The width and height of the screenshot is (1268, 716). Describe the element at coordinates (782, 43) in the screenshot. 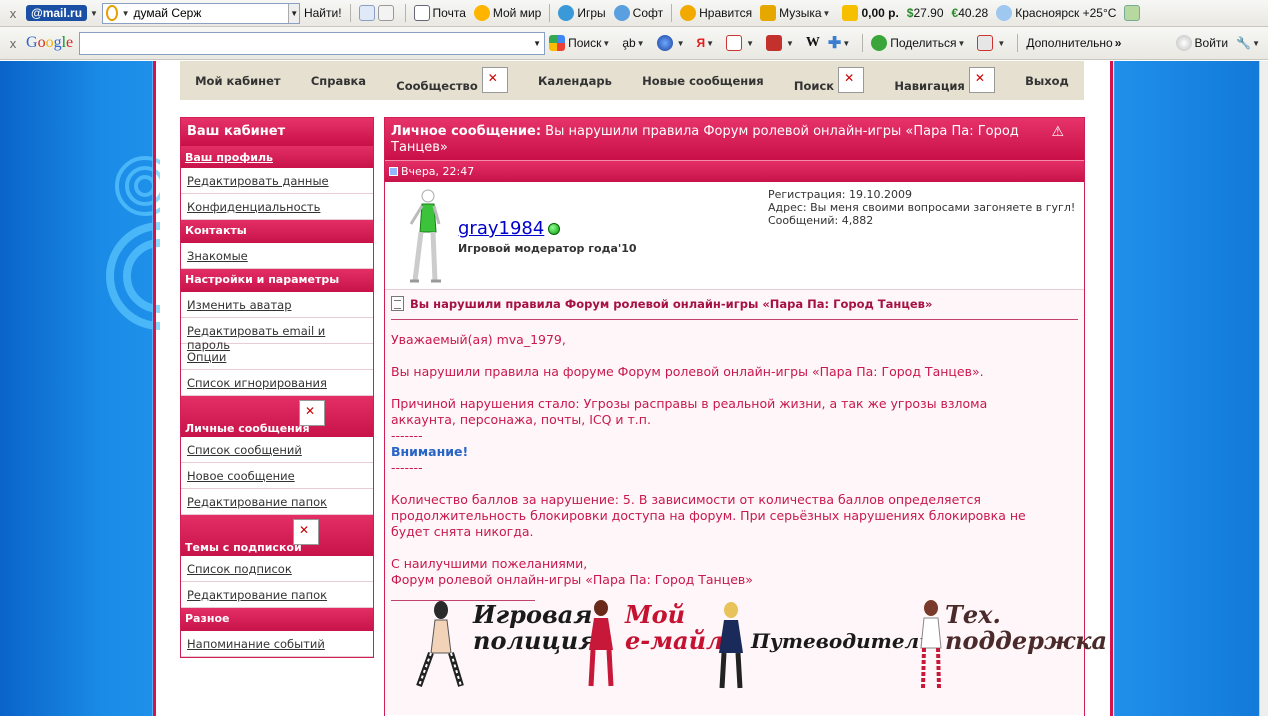

I see `youtube-button: ▼` at that location.